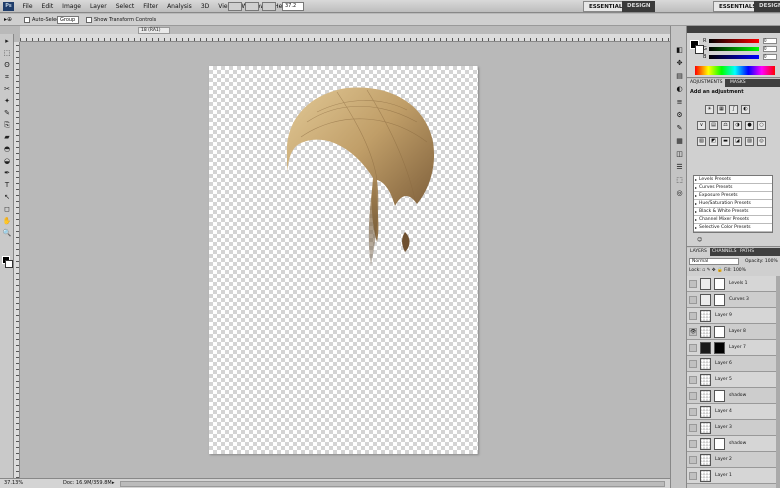 The height and width of the screenshot is (488, 780). Describe the element at coordinates (7, 149) in the screenshot. I see `tool-icon-9: ◓` at that location.